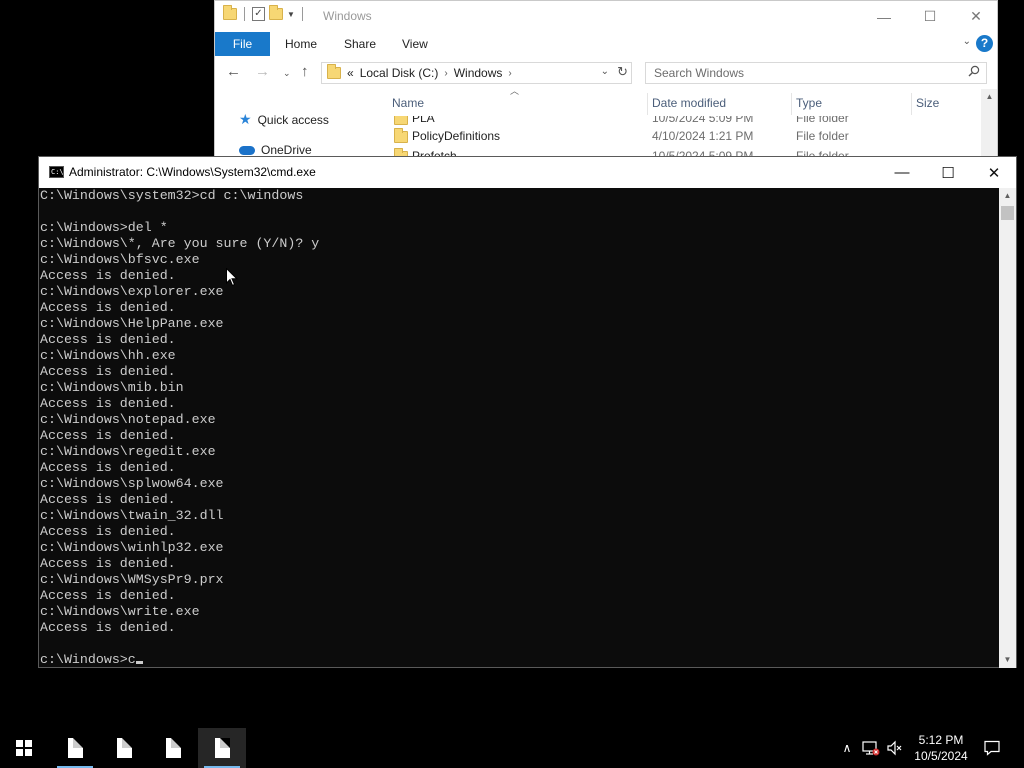  Describe the element at coordinates (984, 43) in the screenshot. I see `help-icon: ?` at that location.